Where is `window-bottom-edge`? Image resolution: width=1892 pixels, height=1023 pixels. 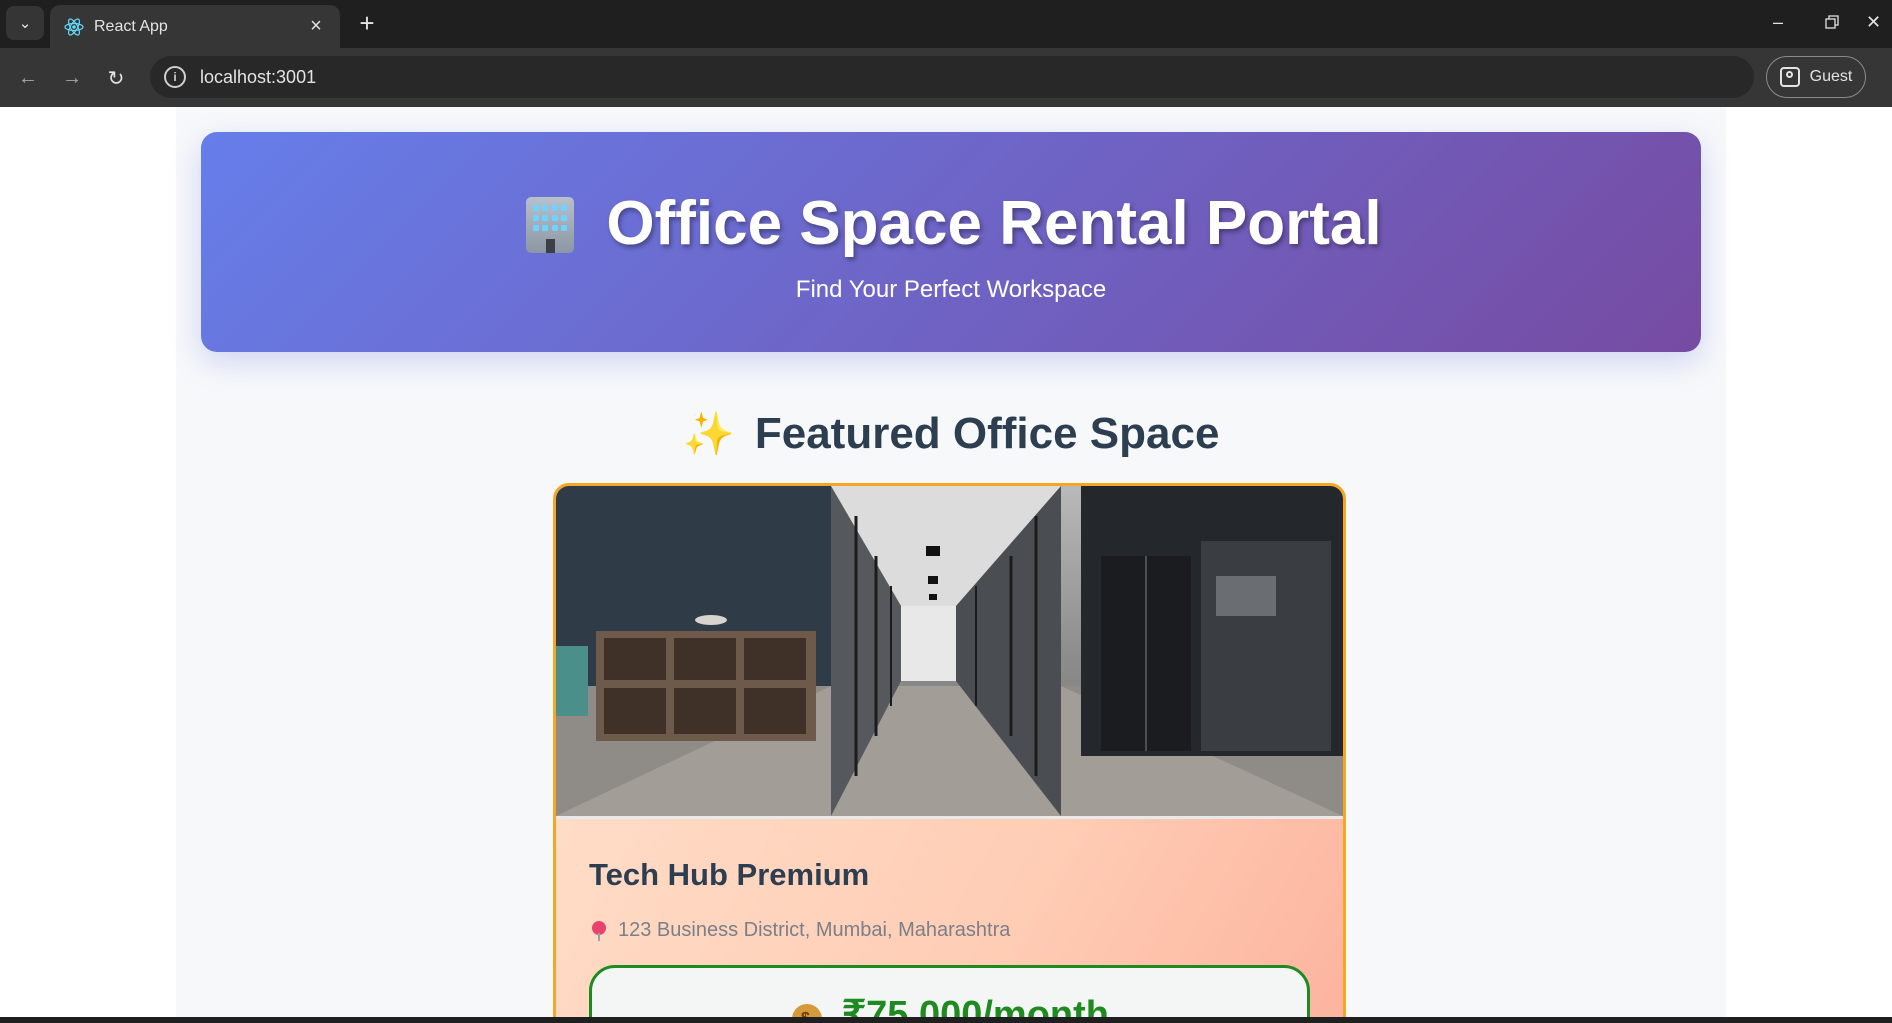
window-bottom-edge is located at coordinates (946, 1020).